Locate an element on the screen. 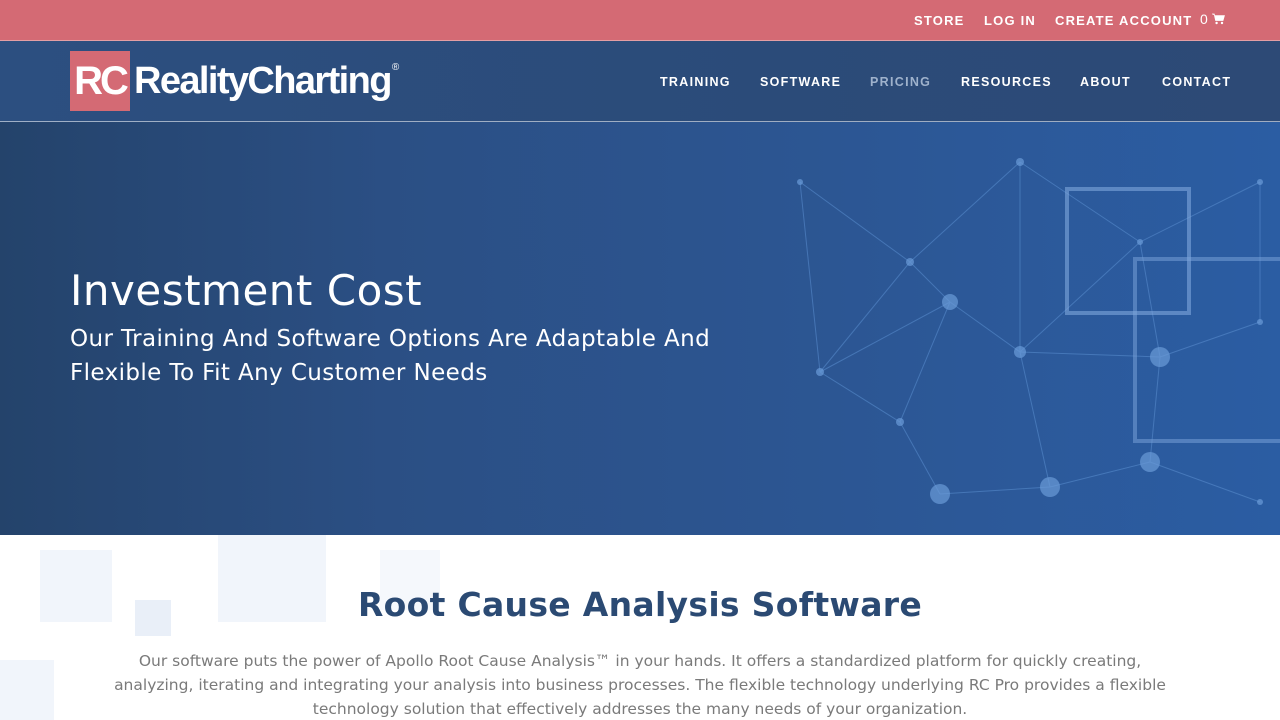 The height and width of the screenshot is (720, 1280). site-logo: RC RealityCharting ® is located at coordinates (234, 81).